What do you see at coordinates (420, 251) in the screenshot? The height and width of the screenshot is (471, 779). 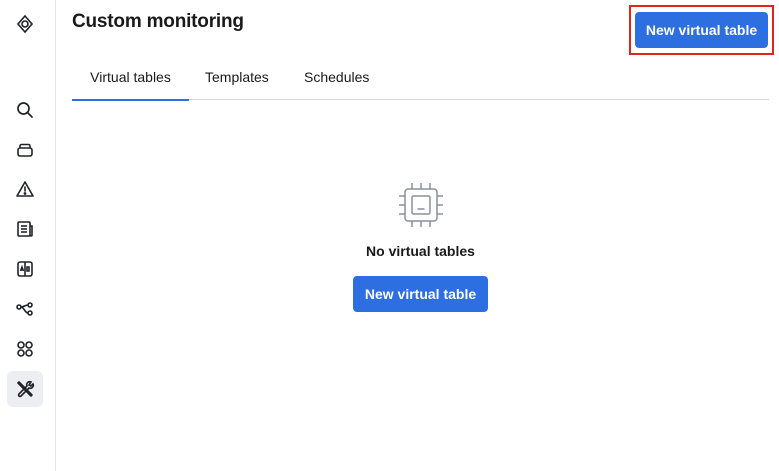 I see `empty-state-title: No virtual tables` at bounding box center [420, 251].